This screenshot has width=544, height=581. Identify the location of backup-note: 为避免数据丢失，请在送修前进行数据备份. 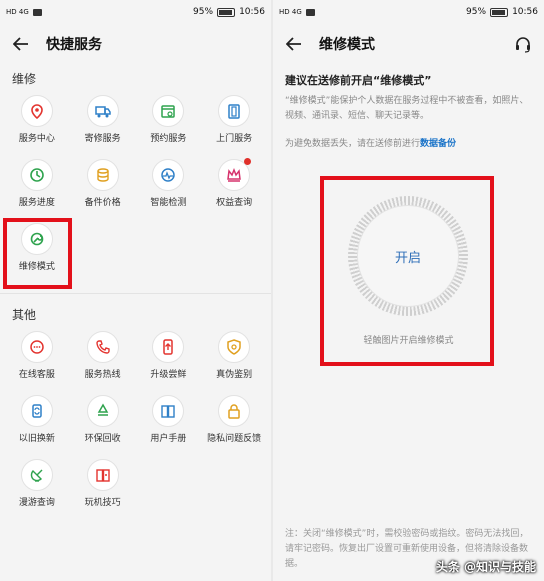
(408, 136).